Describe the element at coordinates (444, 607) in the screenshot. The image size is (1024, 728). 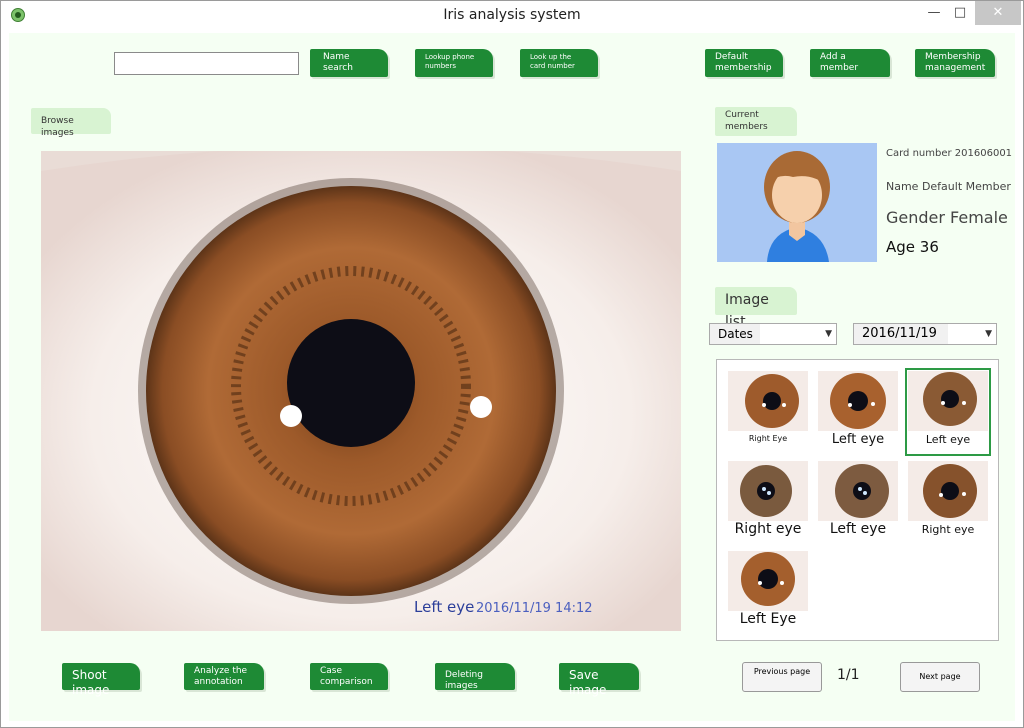
I see `image-eye-caption: Left eye` at that location.